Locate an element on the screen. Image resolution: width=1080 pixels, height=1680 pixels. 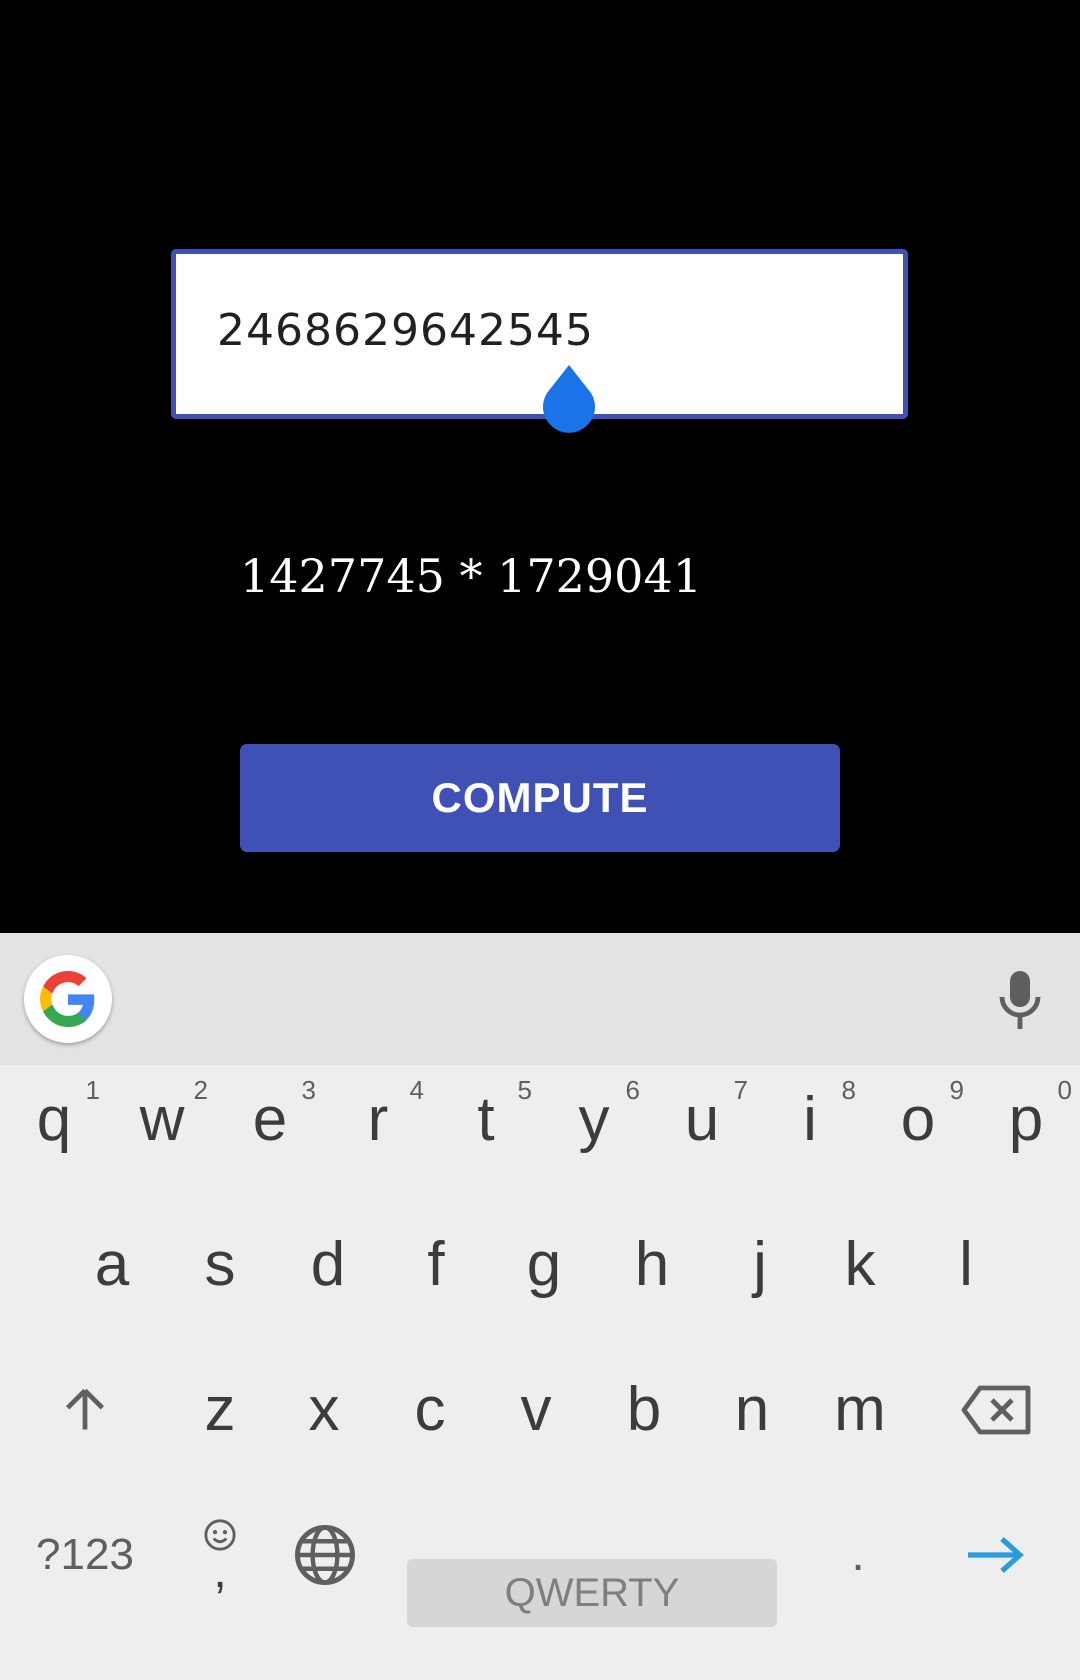
key-k: k is located at coordinates (860, 1265).